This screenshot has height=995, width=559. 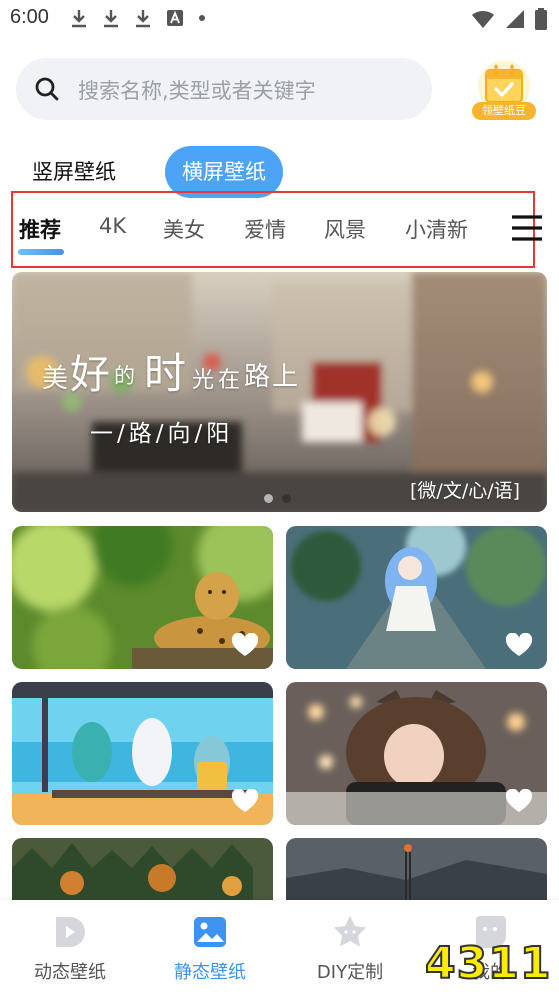 What do you see at coordinates (268, 498) in the screenshot?
I see `banner-dot` at bounding box center [268, 498].